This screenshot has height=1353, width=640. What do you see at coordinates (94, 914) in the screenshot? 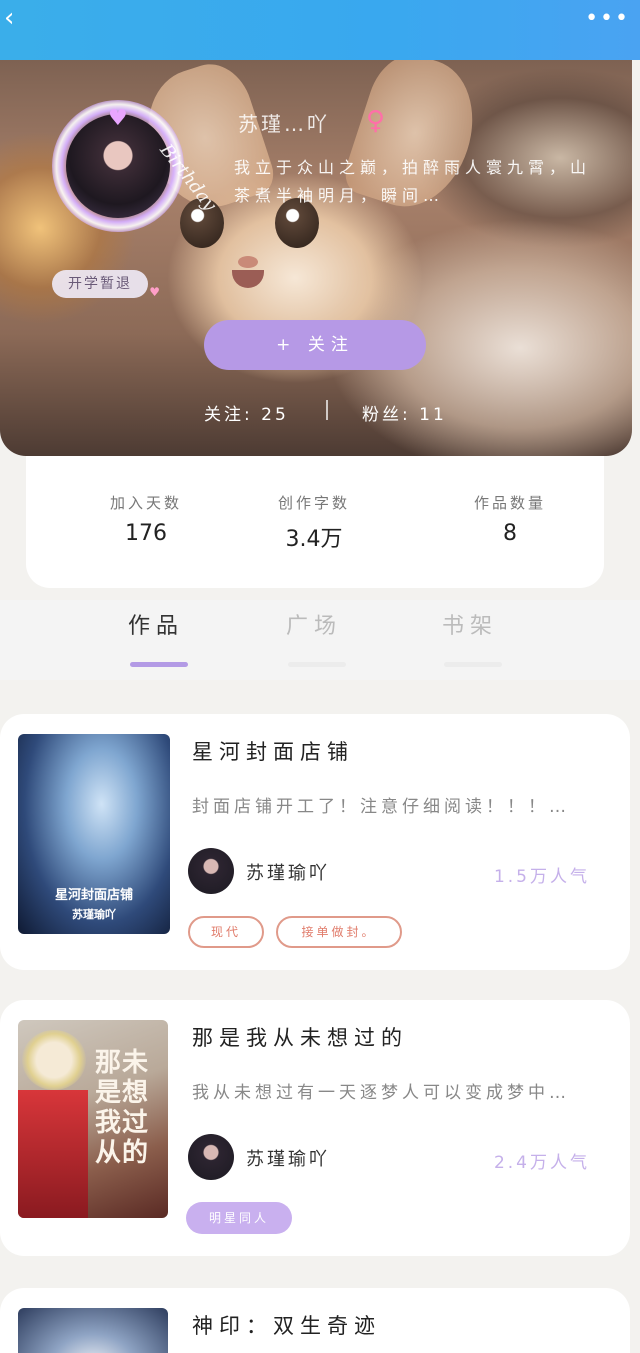
I see `cover-author: 苏瑾瑜吖` at bounding box center [94, 914].